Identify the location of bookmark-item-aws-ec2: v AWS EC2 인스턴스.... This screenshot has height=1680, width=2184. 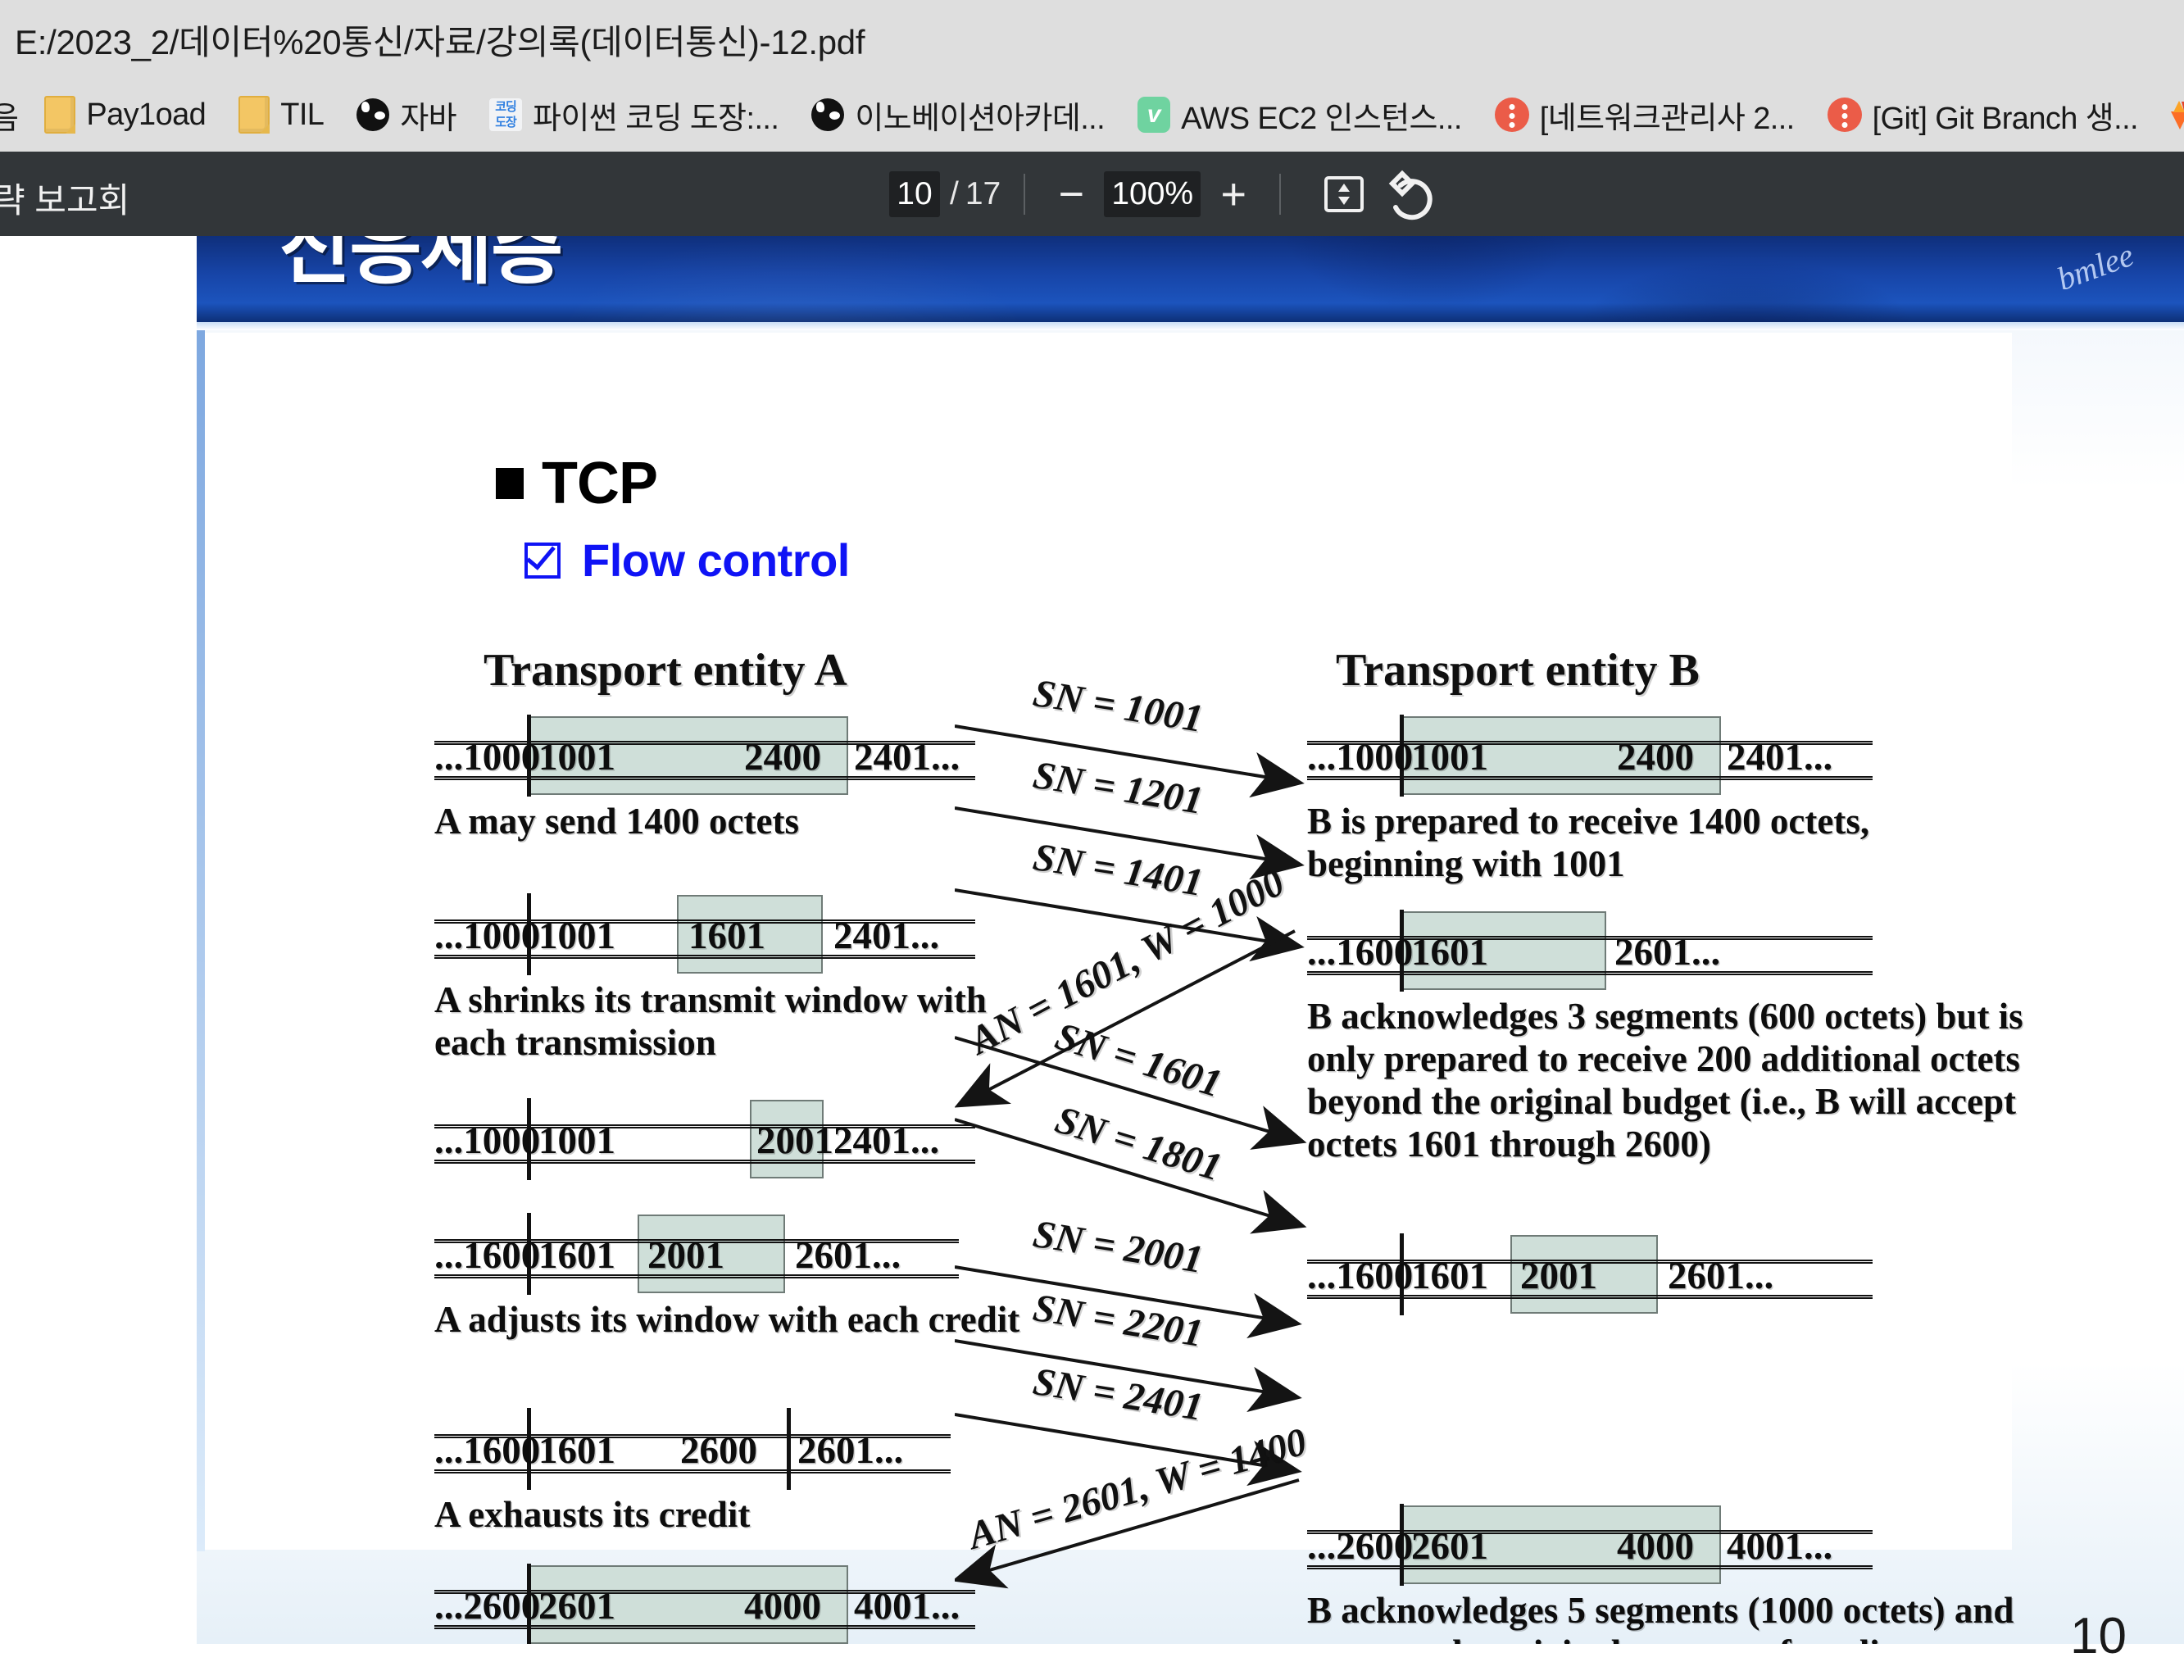
(1316, 115).